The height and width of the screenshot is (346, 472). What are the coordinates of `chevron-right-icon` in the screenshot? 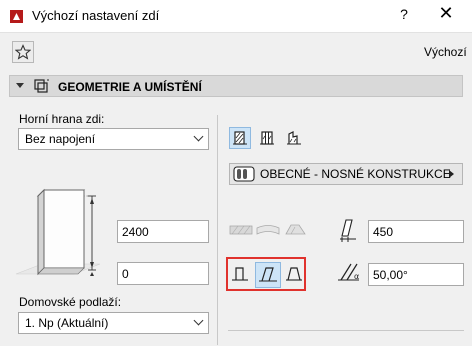 It's located at (451, 174).